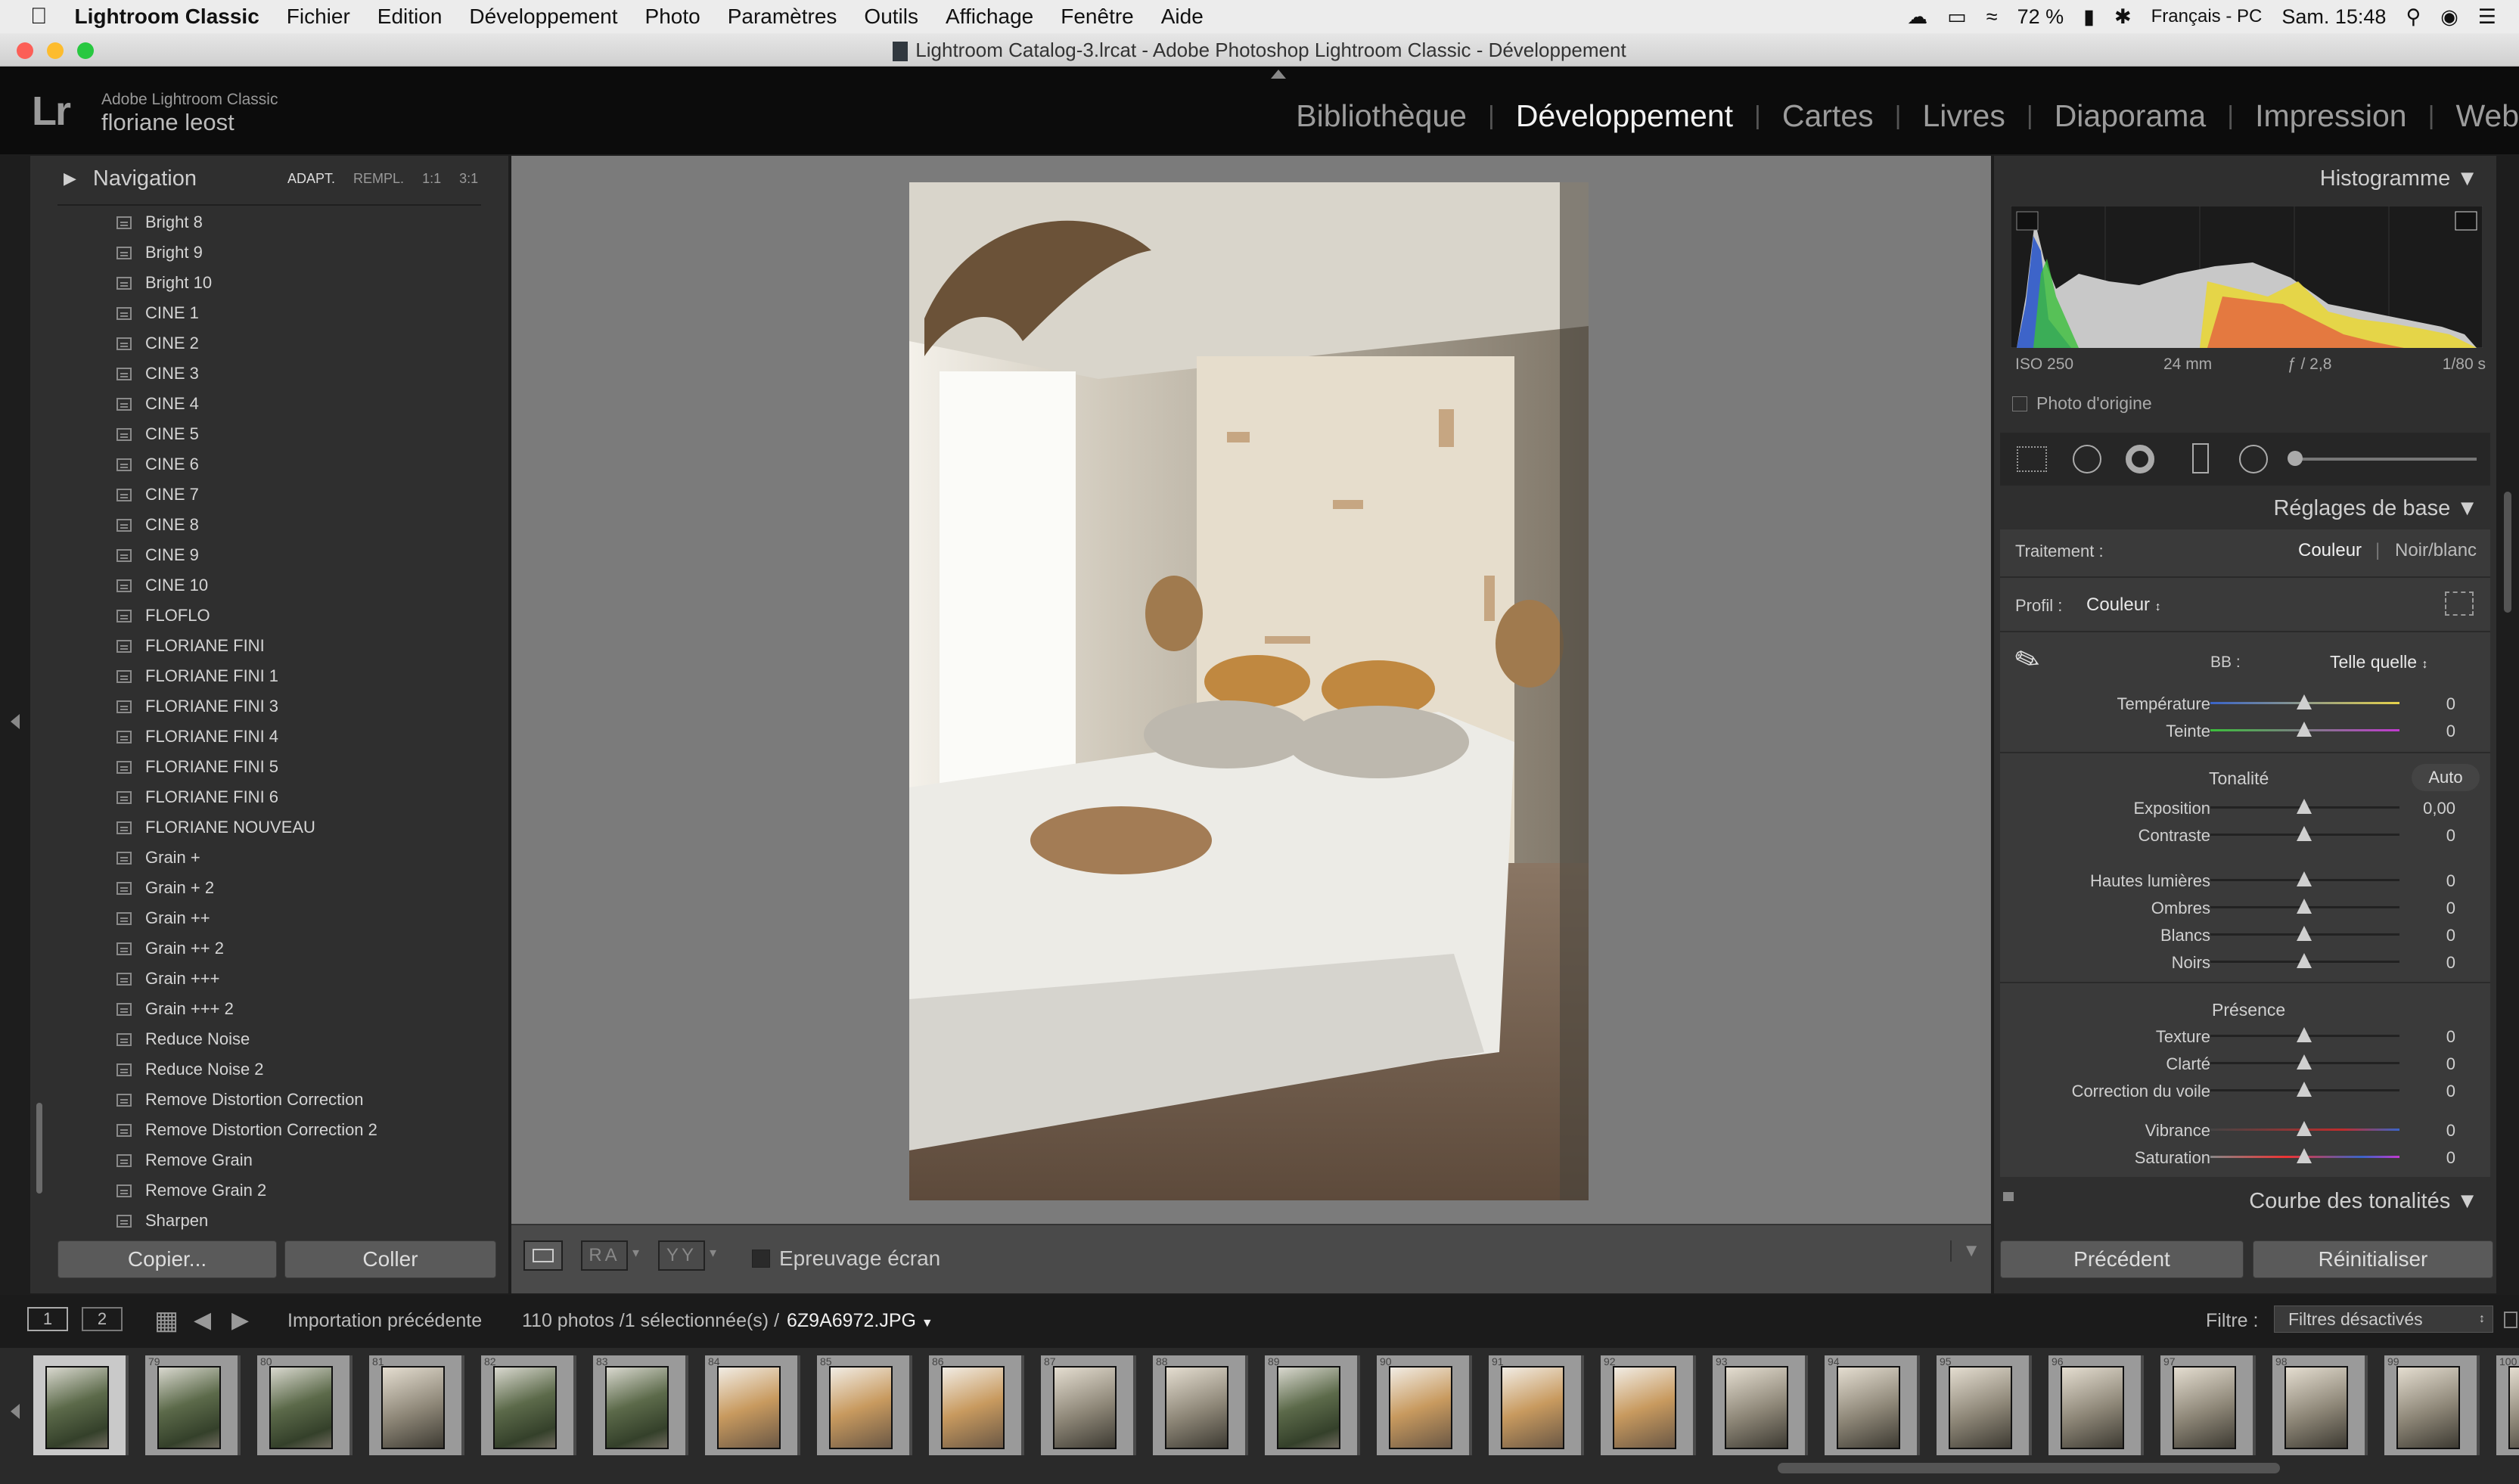 This screenshot has height=1484, width=2519. What do you see at coordinates (2245, 1130) in the screenshot?
I see `slider-vibrance: Vibrance 0` at bounding box center [2245, 1130].